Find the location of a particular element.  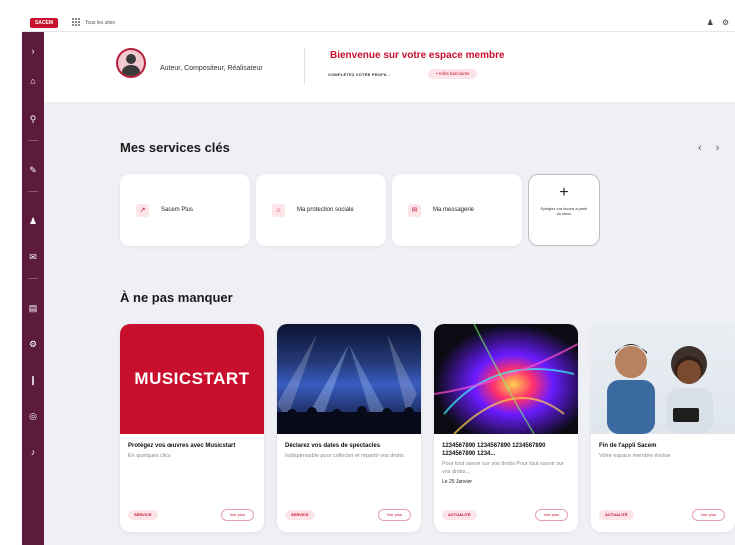

article-date: Le 25 Janvier is located at coordinates (457, 482).